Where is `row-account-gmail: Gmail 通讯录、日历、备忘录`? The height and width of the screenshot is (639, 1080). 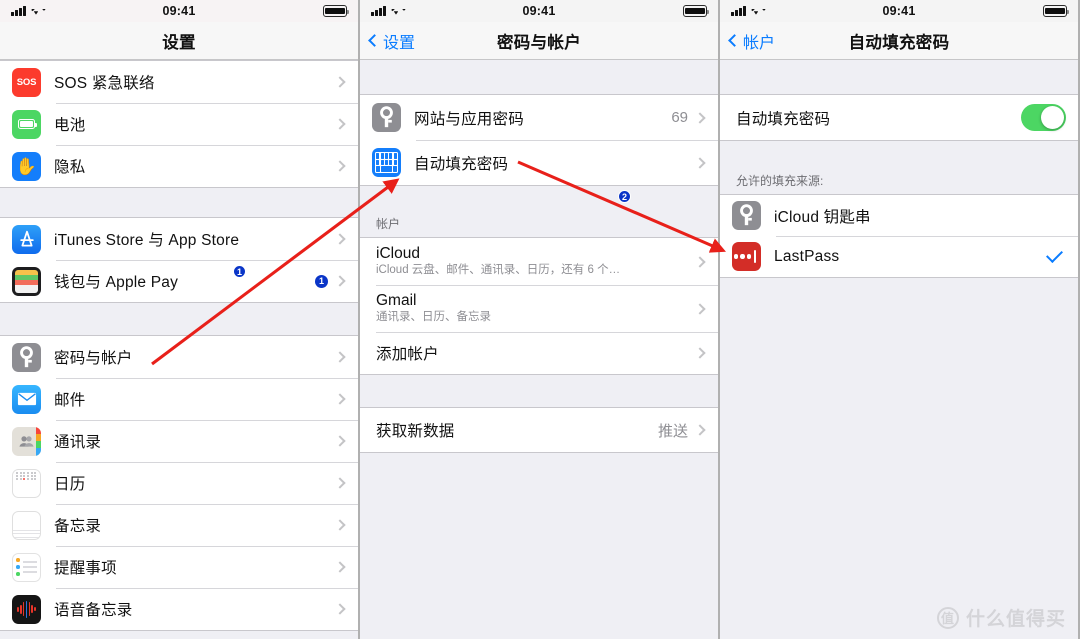 row-account-gmail: Gmail 通讯录、日历、备忘录 is located at coordinates (539, 308).